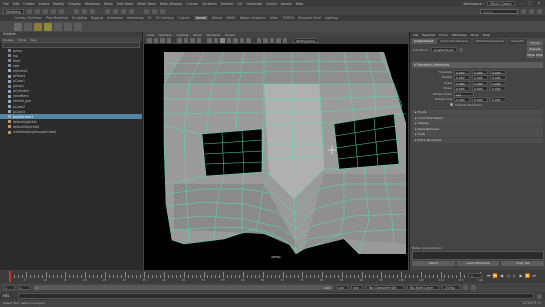 This screenshot has height=307, width=545. Describe the element at coordinates (183, 18) in the screenshot. I see `shelf-tab-custom: Custom` at that location.